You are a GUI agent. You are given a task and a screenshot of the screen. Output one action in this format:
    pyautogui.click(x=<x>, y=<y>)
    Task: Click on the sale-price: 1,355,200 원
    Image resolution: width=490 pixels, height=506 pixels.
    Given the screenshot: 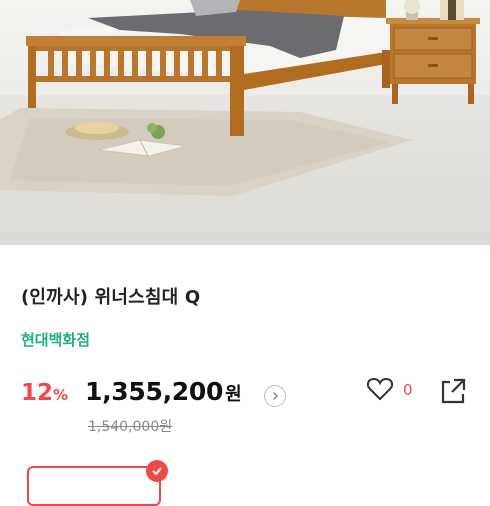 What is the action you would take?
    pyautogui.click(x=163, y=391)
    